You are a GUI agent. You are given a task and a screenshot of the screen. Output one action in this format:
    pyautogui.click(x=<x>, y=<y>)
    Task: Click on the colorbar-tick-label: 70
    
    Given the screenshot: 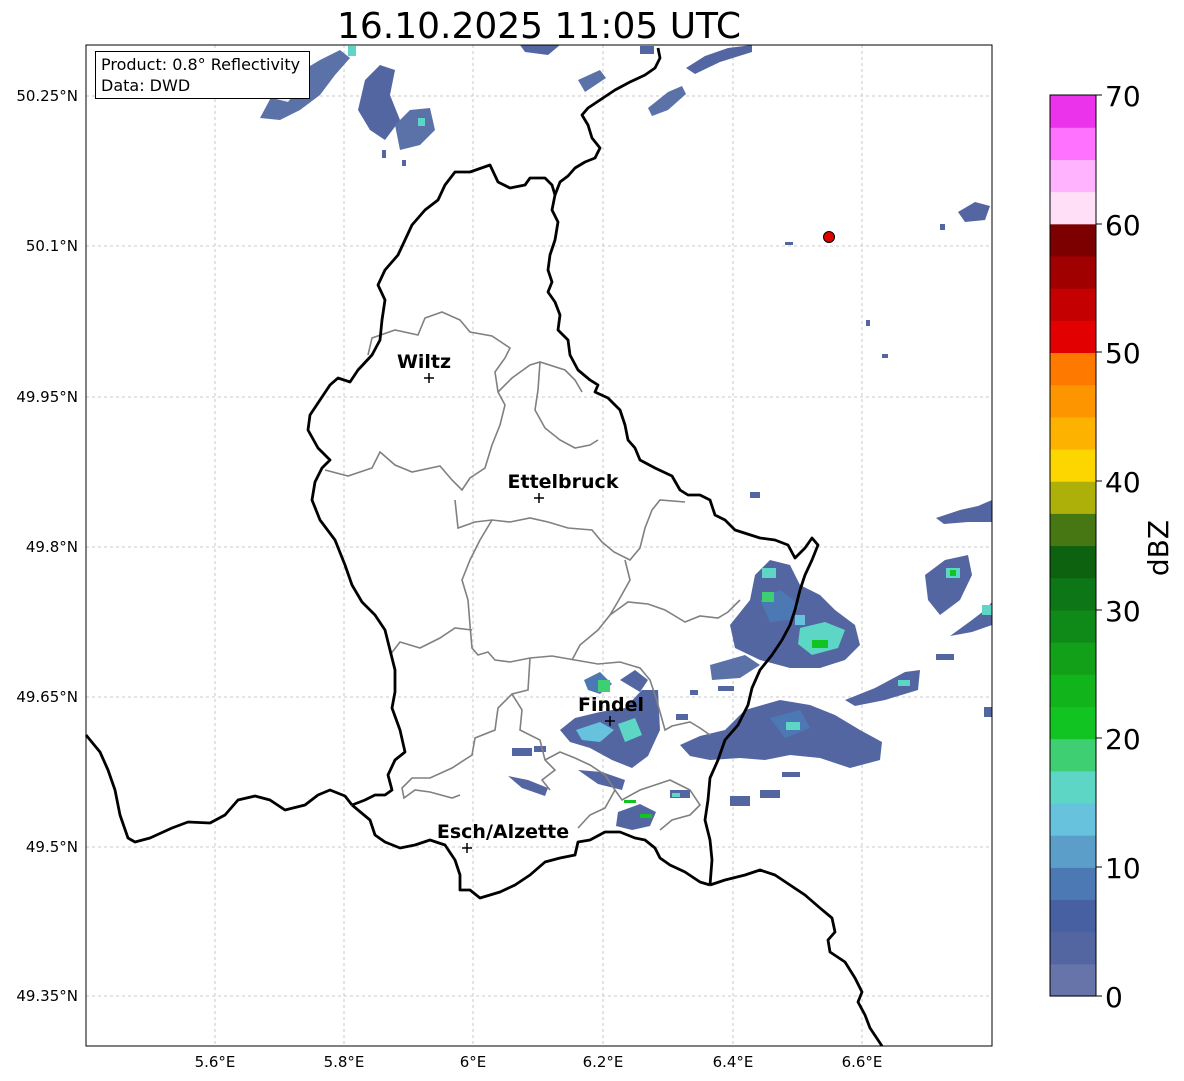 What is the action you would take?
    pyautogui.click(x=1123, y=96)
    